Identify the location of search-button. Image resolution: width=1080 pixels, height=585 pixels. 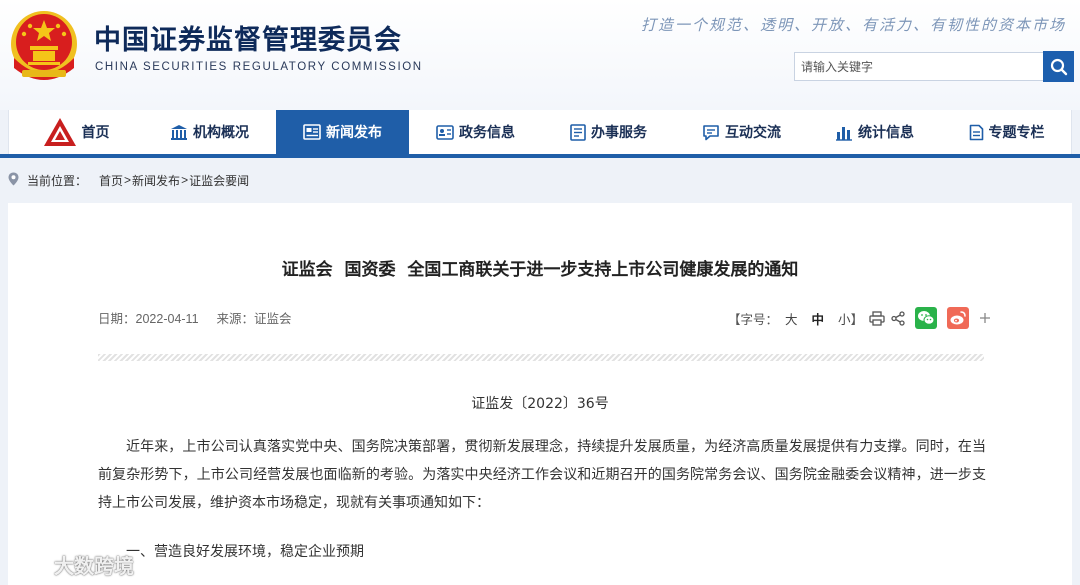
(1058, 66).